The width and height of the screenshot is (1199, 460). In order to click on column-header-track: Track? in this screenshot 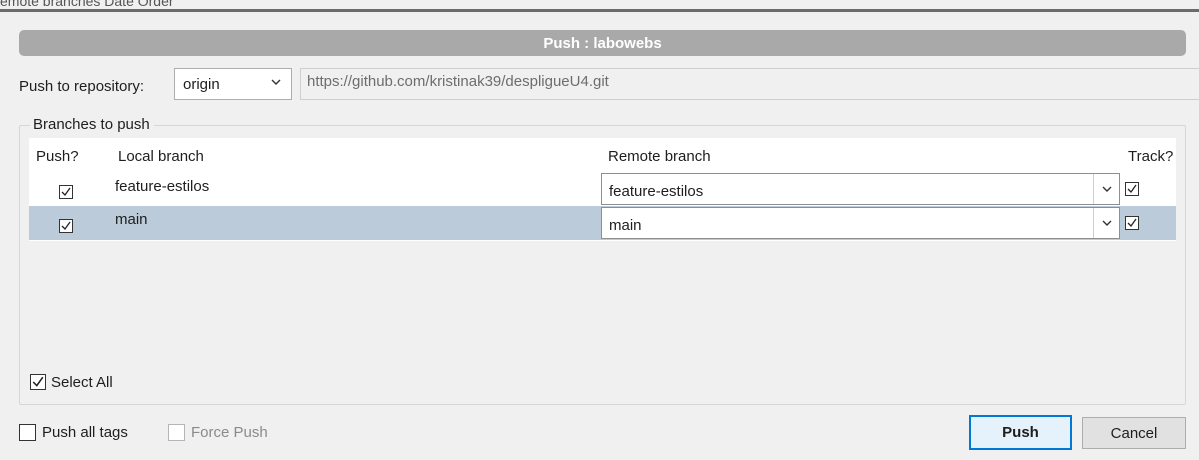, I will do `click(1150, 156)`.